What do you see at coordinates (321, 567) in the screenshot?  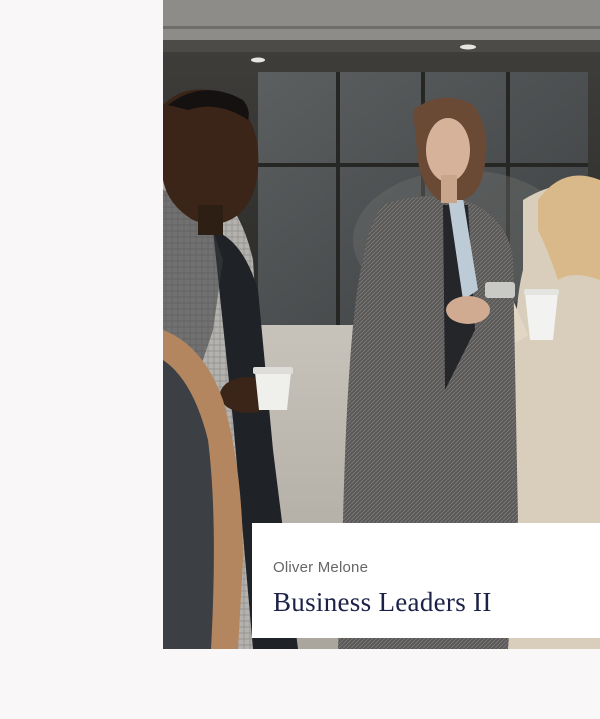 I see `author-name: Oliver Melone` at bounding box center [321, 567].